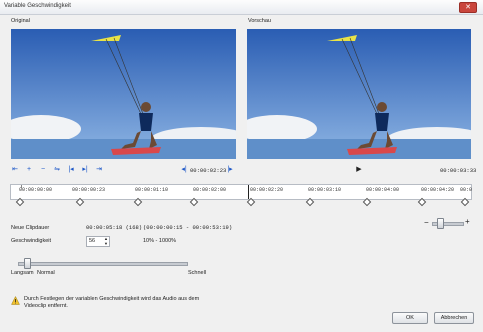 Image resolution: width=483 pixels, height=332 pixels. I want to click on preview-label: Vorschau, so click(259, 21).